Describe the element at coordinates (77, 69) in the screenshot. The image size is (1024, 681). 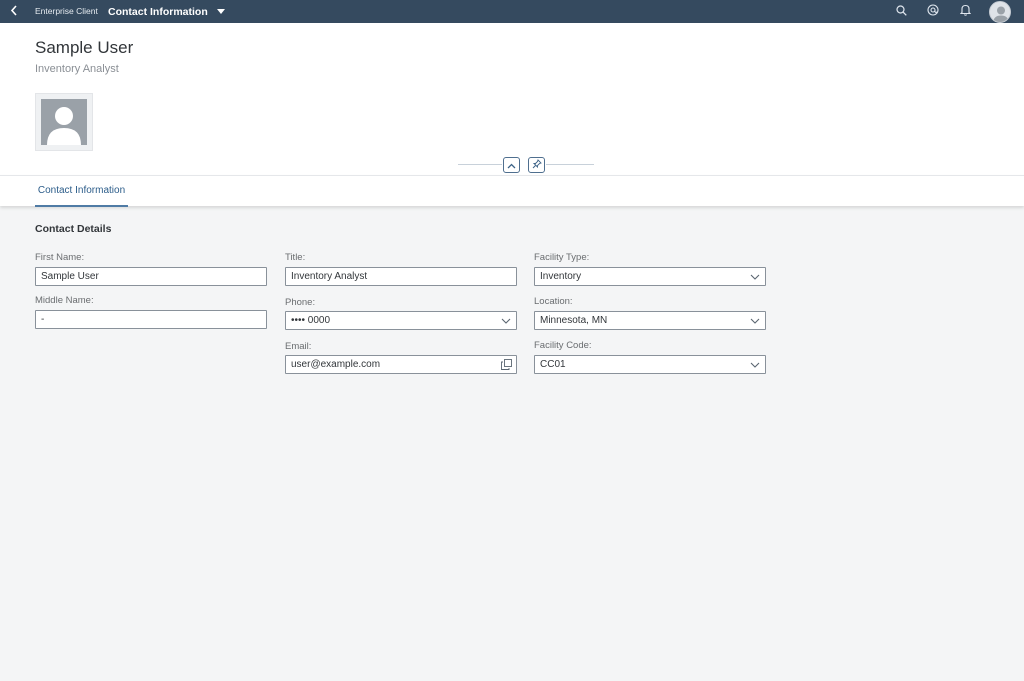
I see `object-subtitle: Inventory Analyst` at that location.